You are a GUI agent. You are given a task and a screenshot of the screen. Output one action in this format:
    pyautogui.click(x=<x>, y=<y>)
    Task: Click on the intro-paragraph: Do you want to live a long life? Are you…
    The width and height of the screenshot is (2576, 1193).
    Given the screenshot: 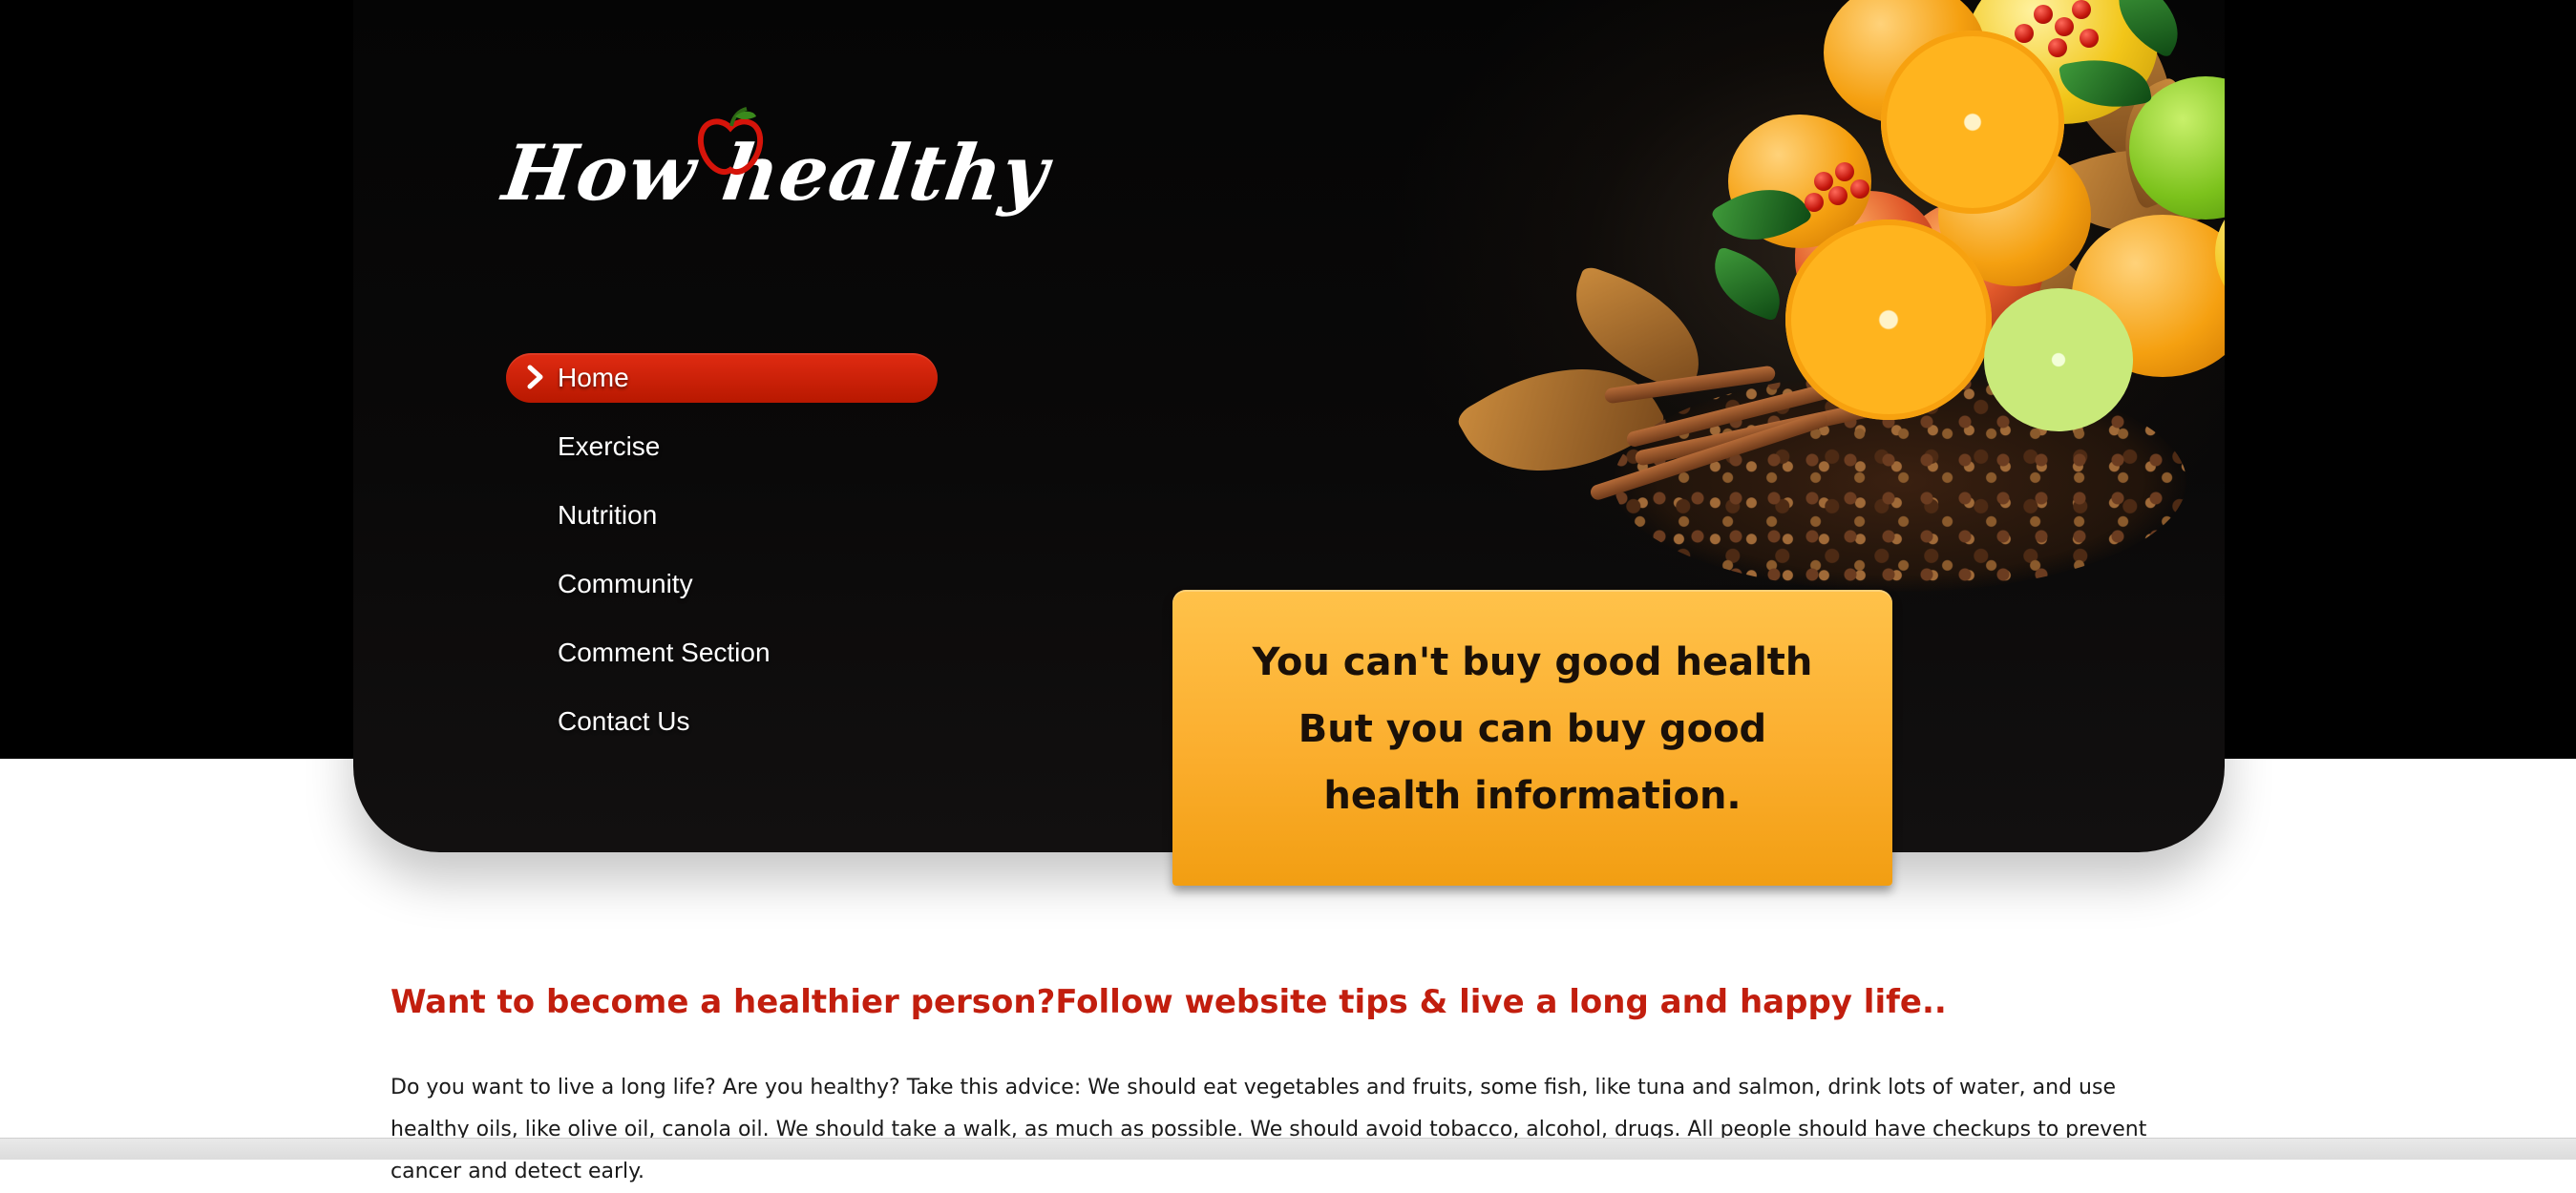 What is the action you would take?
    pyautogui.click(x=1269, y=1130)
    